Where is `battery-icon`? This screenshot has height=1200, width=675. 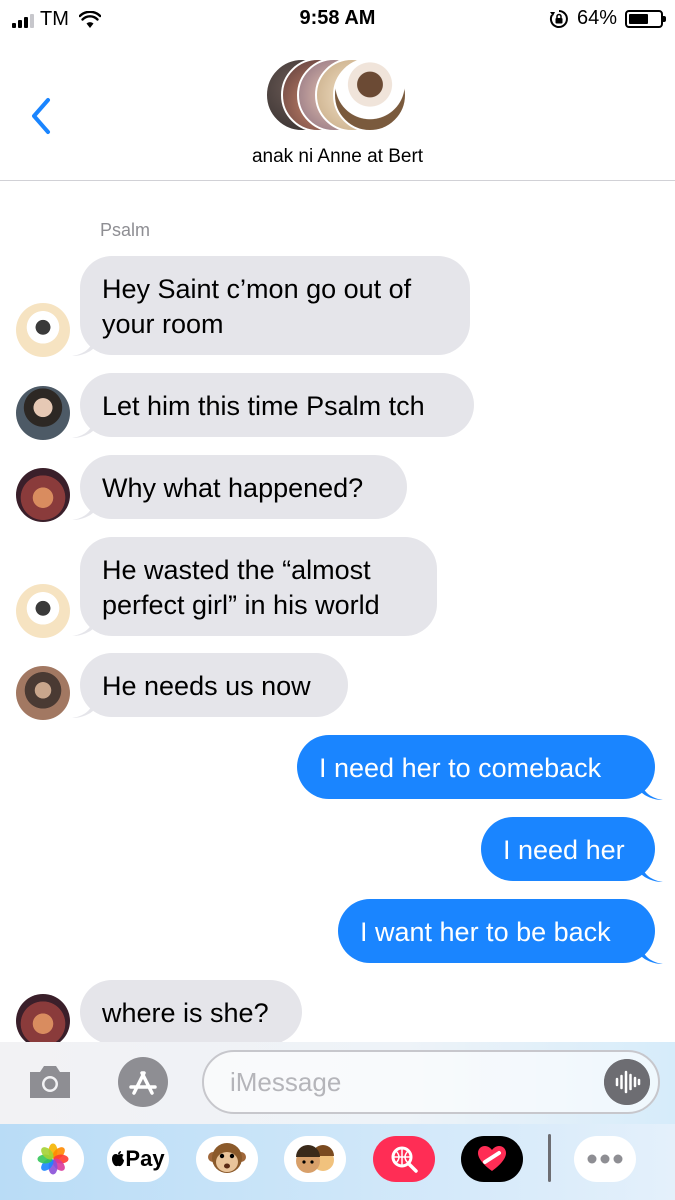 battery-icon is located at coordinates (645, 18).